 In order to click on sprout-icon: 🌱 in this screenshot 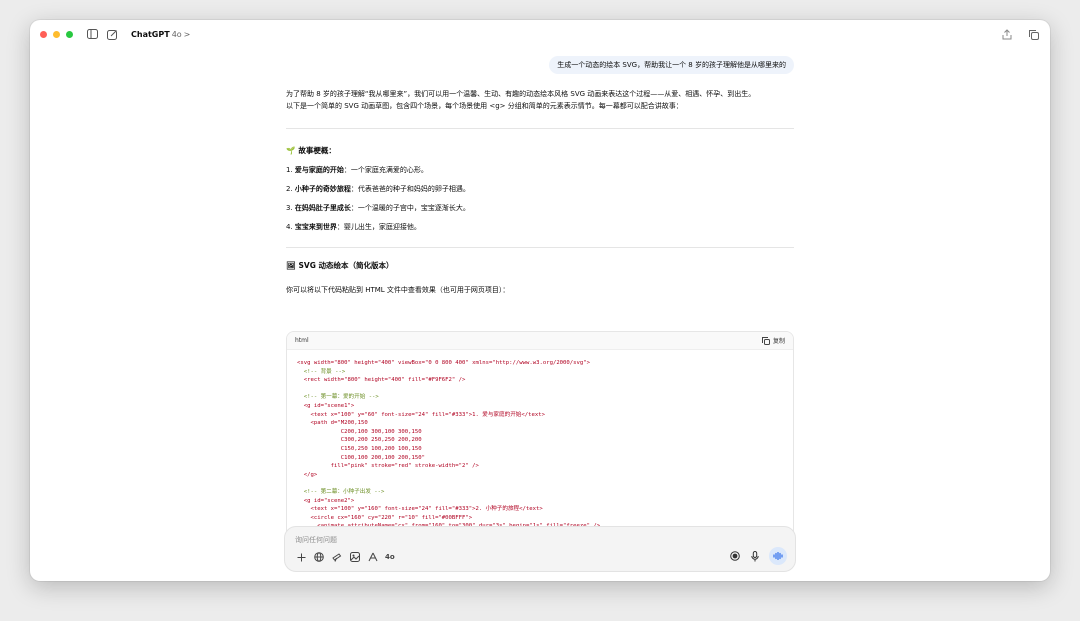, I will do `click(291, 150)`.